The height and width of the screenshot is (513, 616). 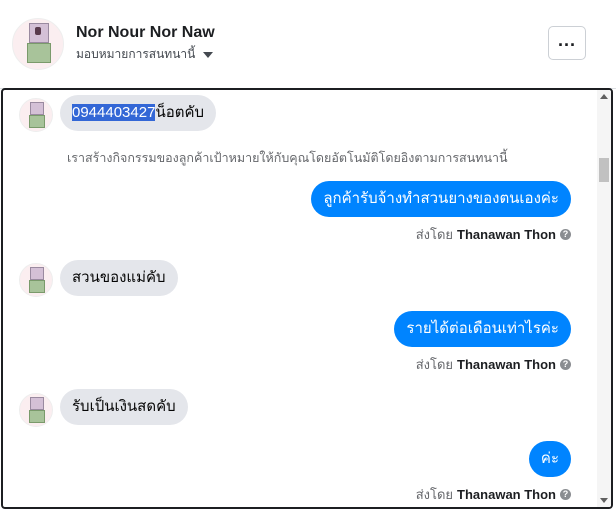 I want to click on vertical-scrollbar, so click(x=604, y=298).